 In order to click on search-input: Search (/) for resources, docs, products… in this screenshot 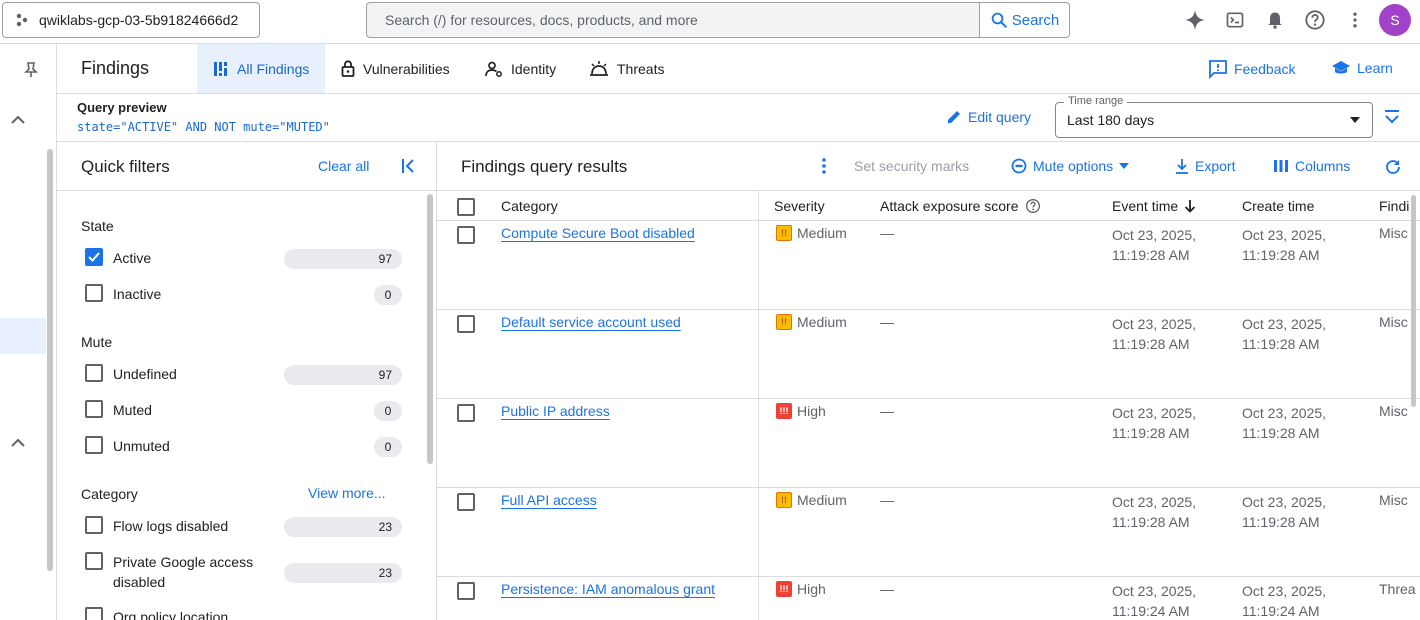, I will do `click(673, 20)`.